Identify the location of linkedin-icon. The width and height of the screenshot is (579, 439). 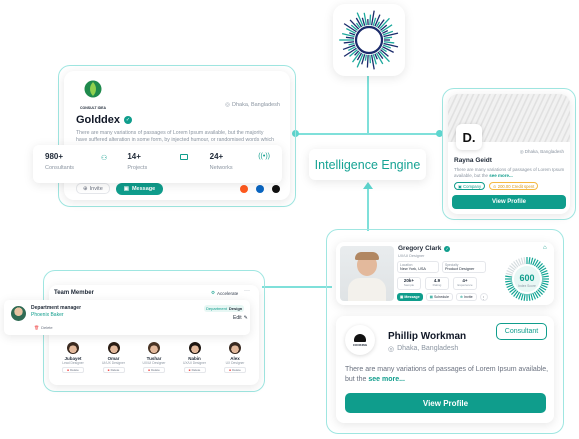
(260, 189).